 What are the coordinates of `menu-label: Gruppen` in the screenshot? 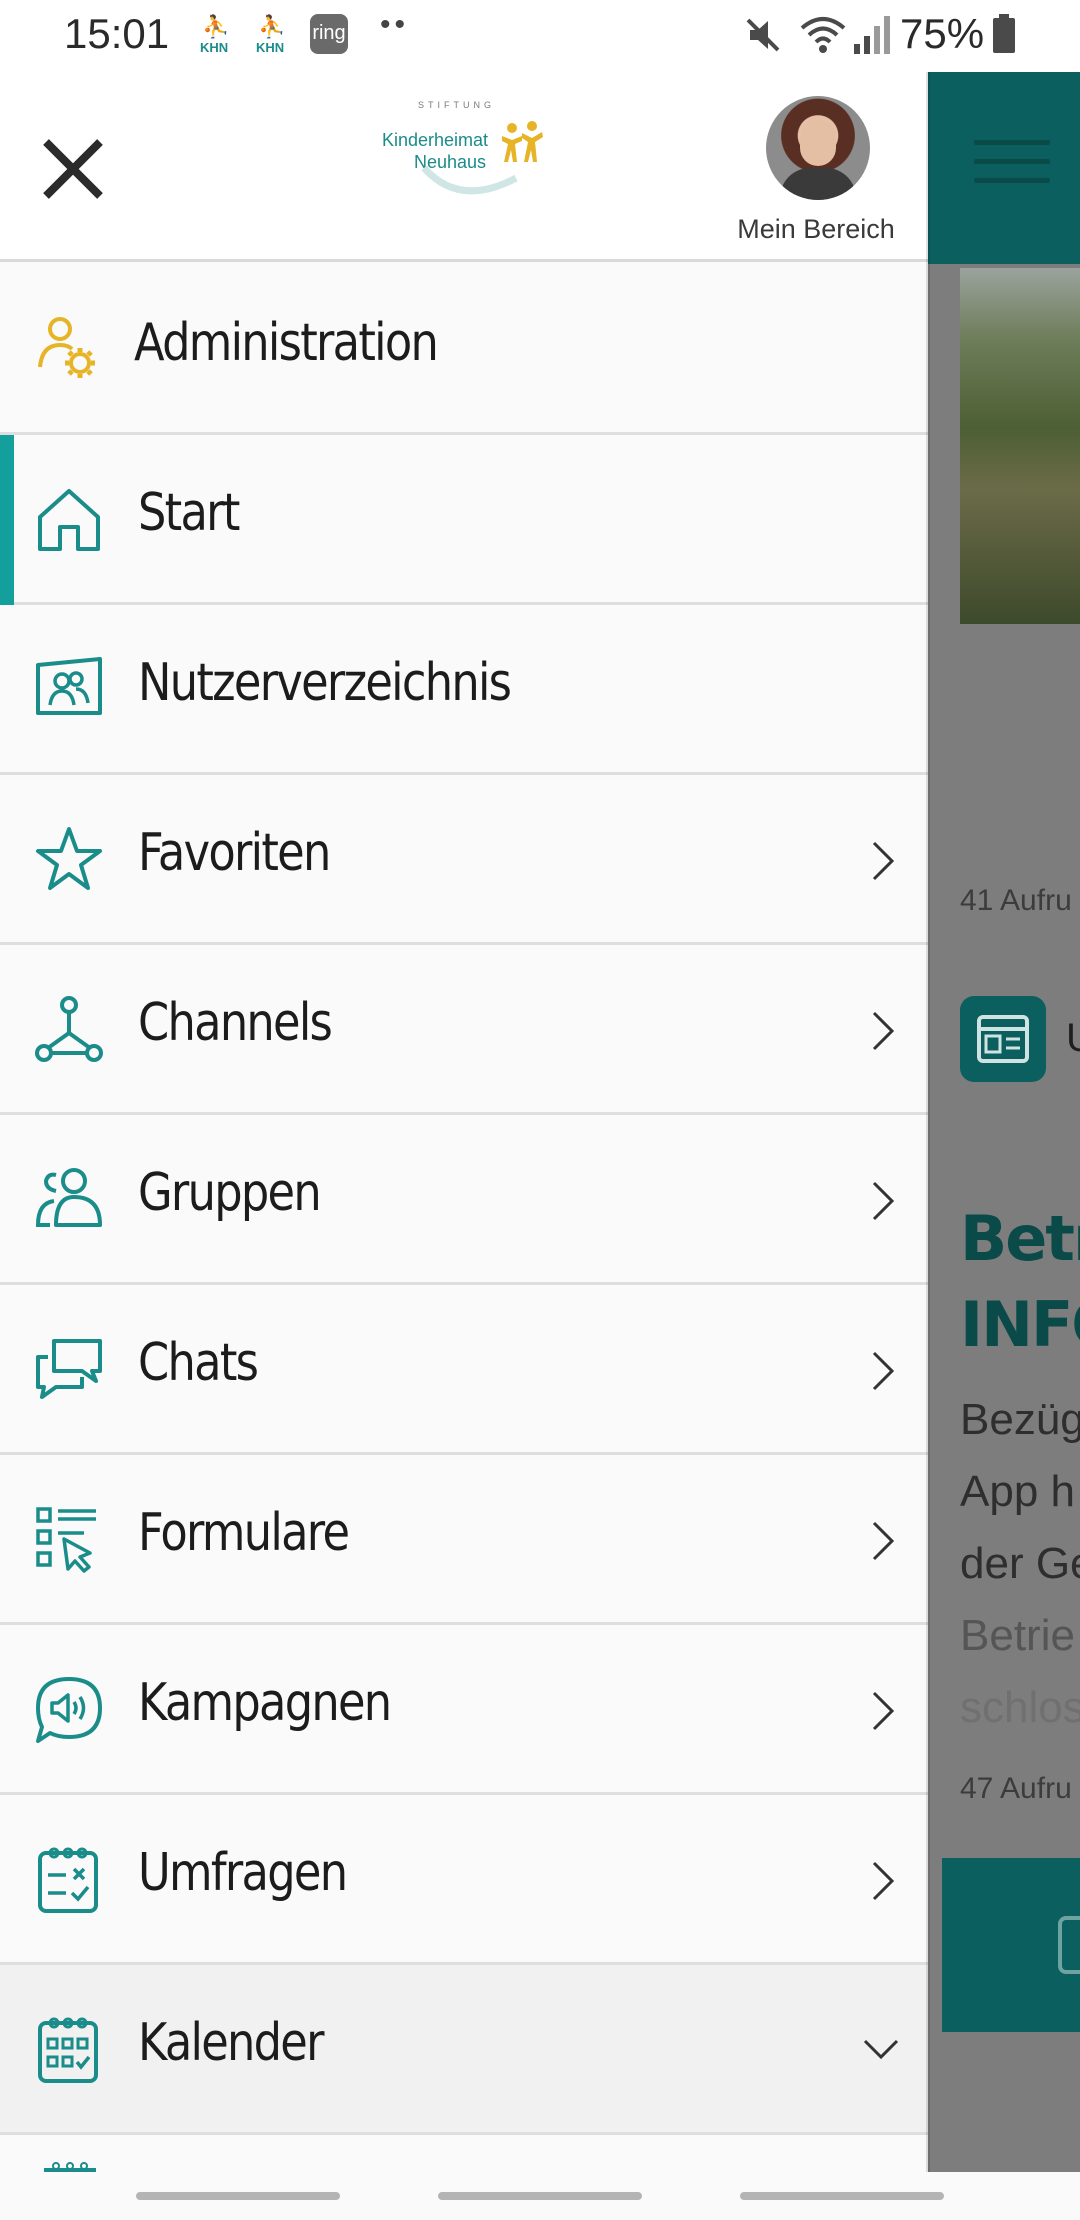 It's located at (230, 1193).